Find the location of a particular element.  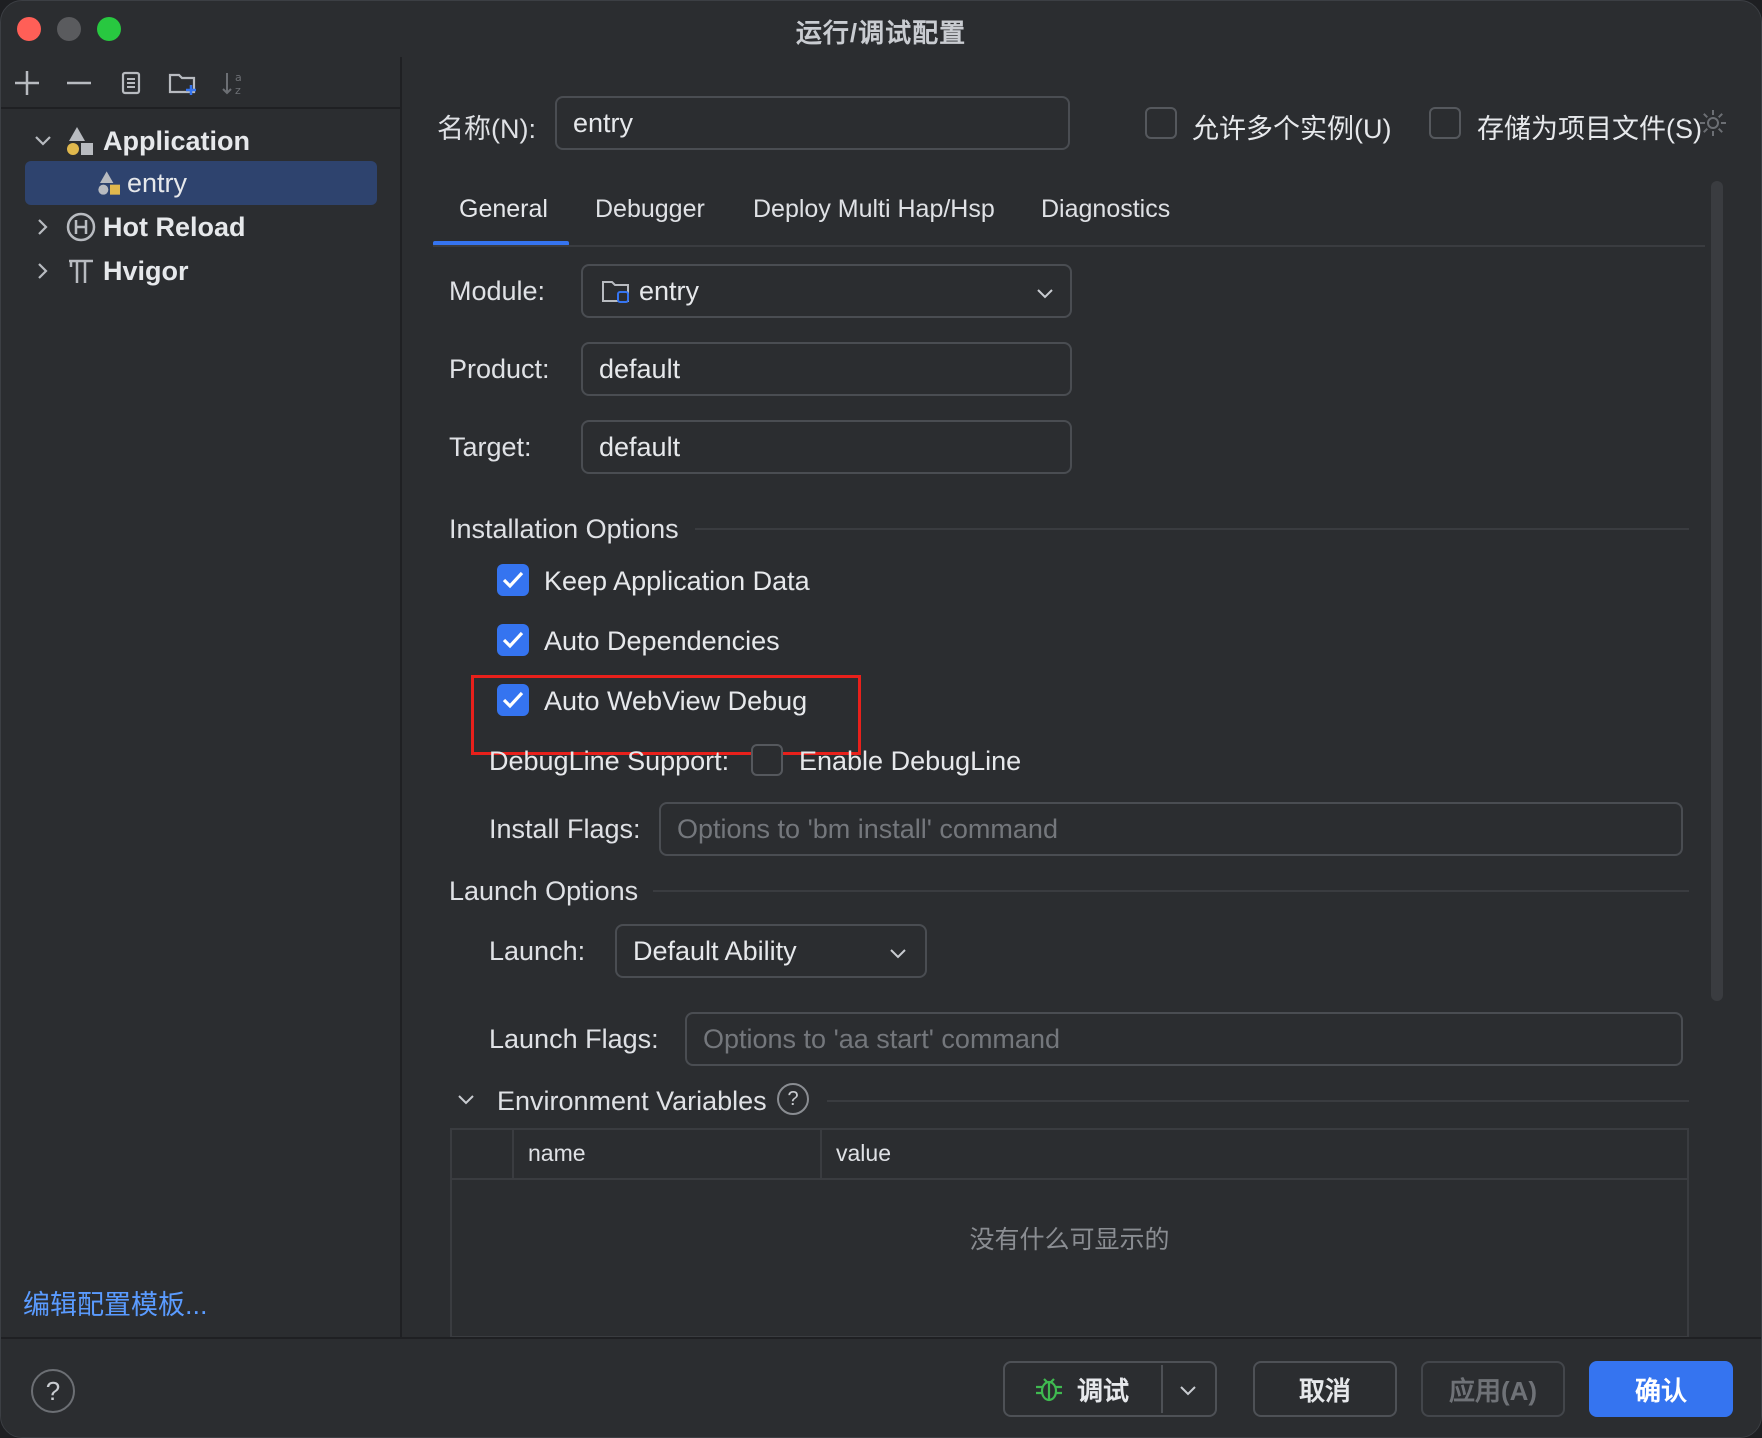

launch-select: Default Ability is located at coordinates (771, 951).